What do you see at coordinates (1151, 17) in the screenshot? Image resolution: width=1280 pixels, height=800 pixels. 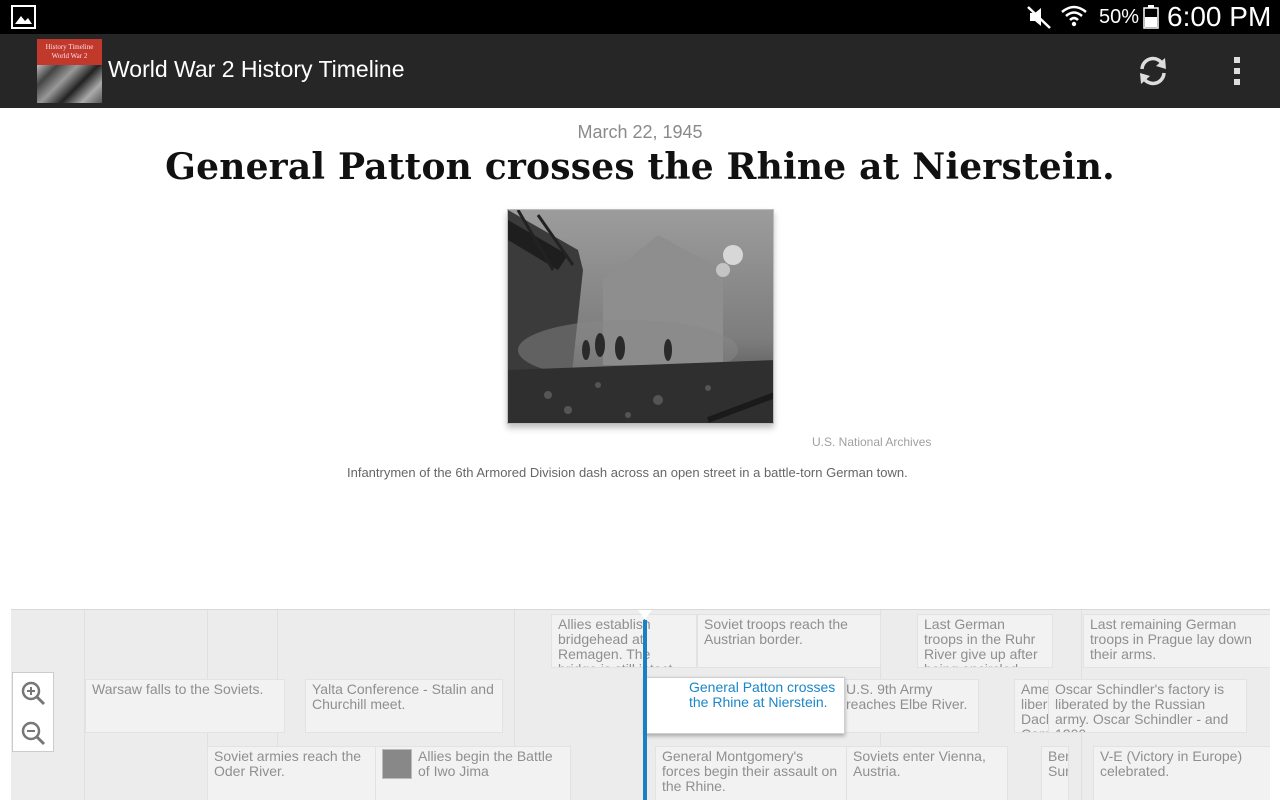 I see `battery-icon` at bounding box center [1151, 17].